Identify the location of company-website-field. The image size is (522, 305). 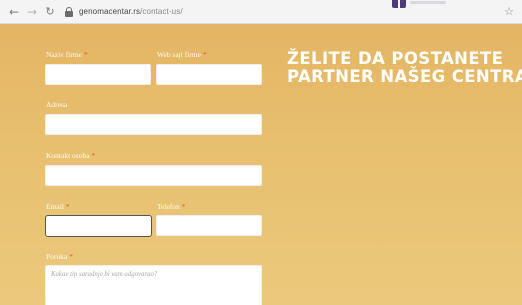
(209, 74).